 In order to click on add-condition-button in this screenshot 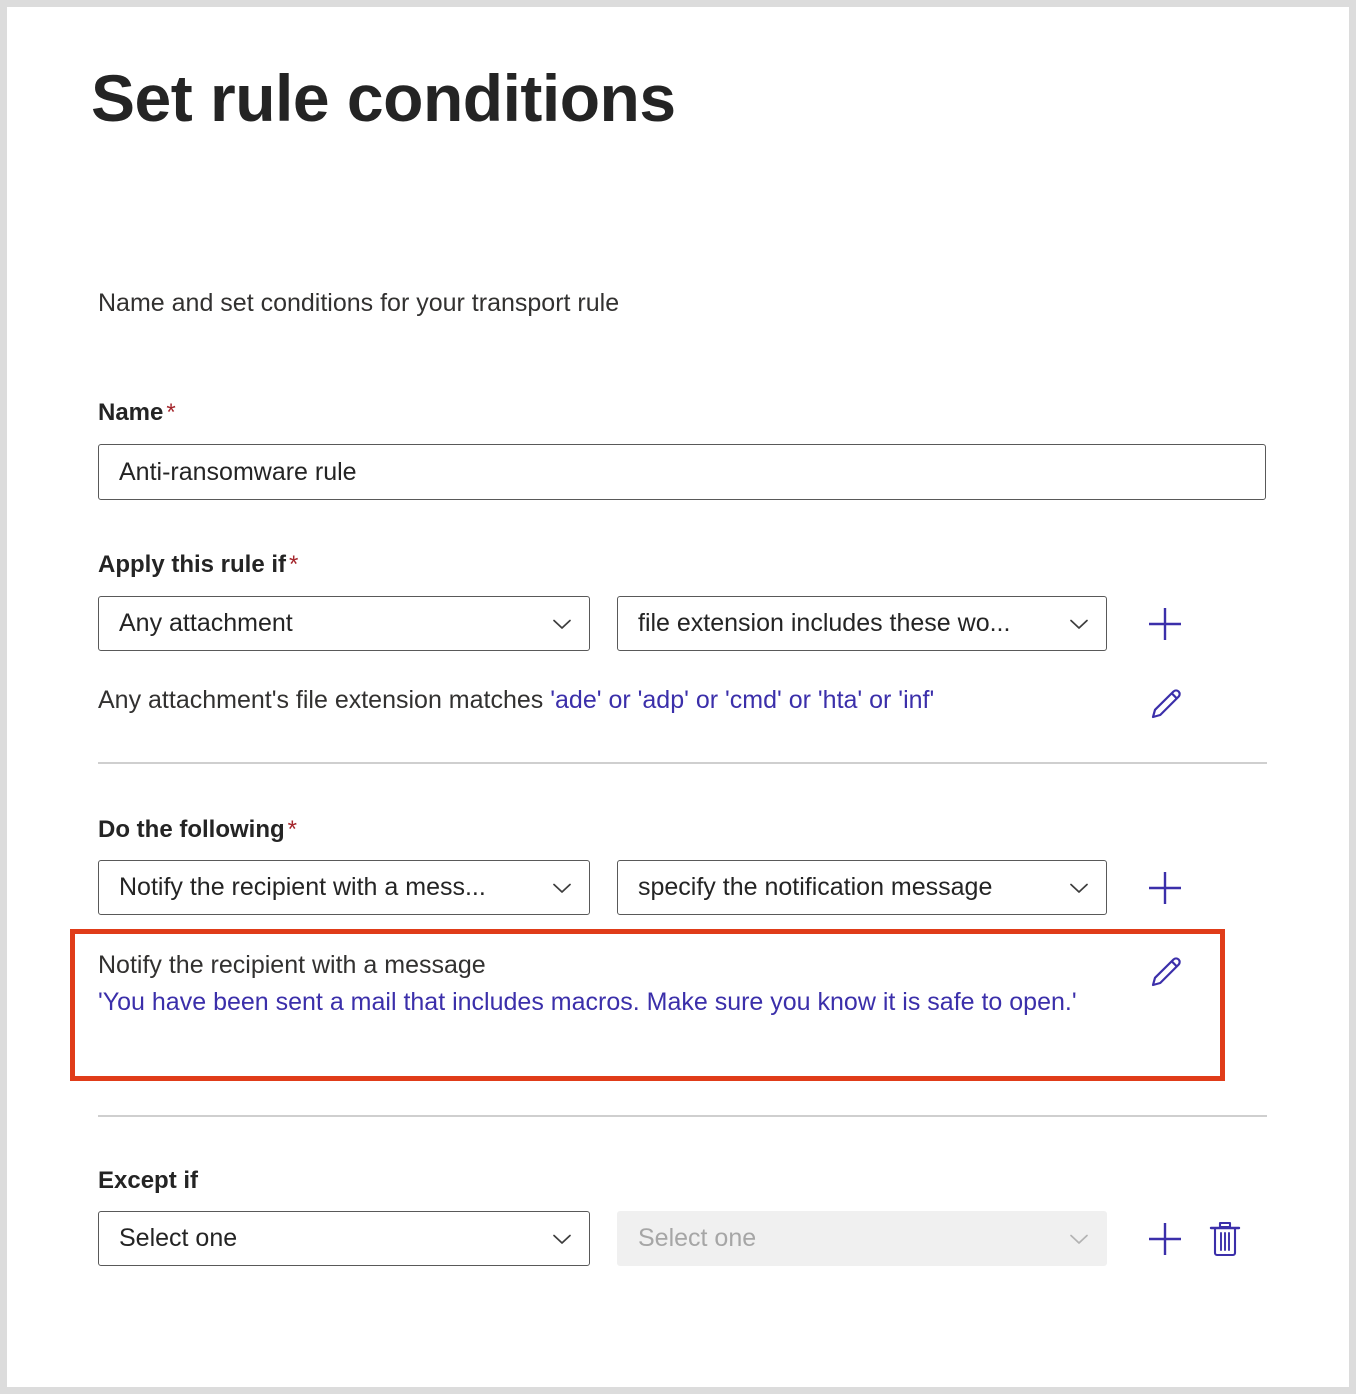, I will do `click(1165, 624)`.